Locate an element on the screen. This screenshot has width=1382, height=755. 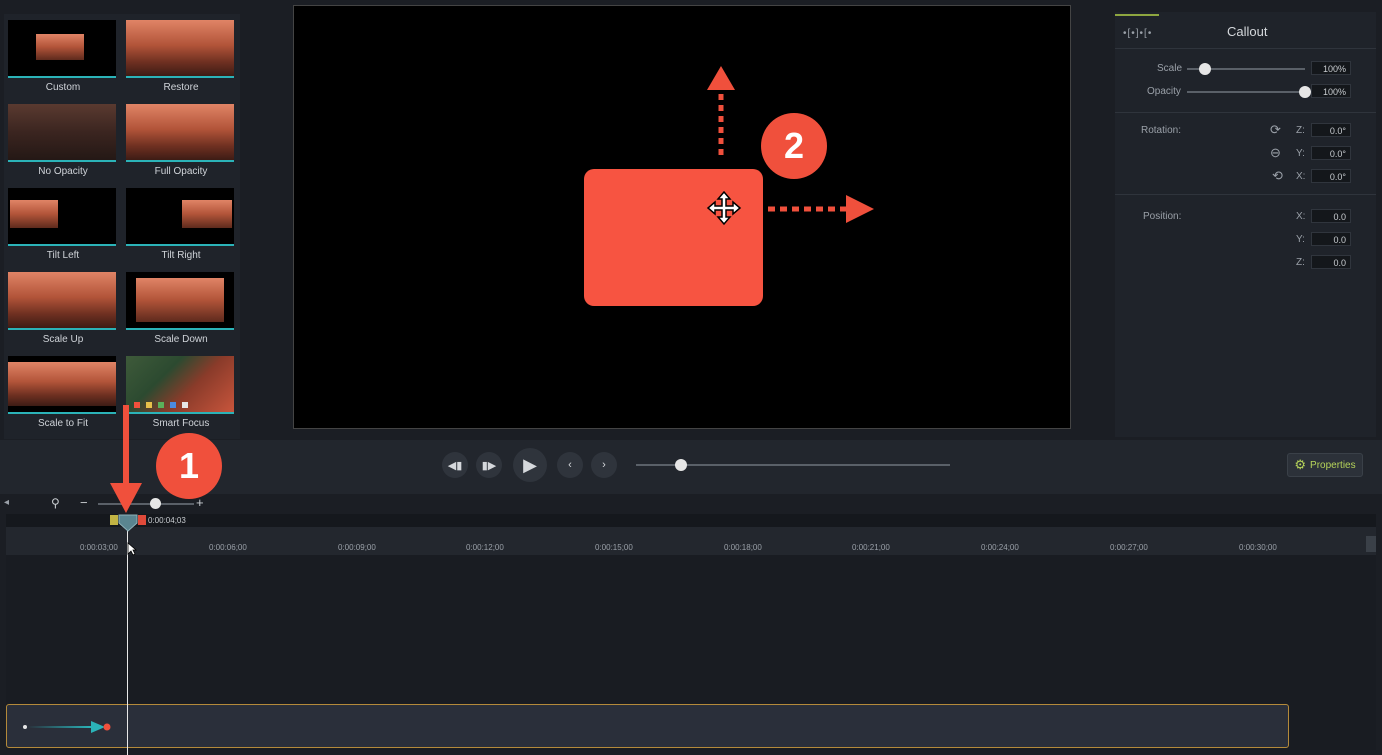
position-x-label: X: is located at coordinates (1301, 216).